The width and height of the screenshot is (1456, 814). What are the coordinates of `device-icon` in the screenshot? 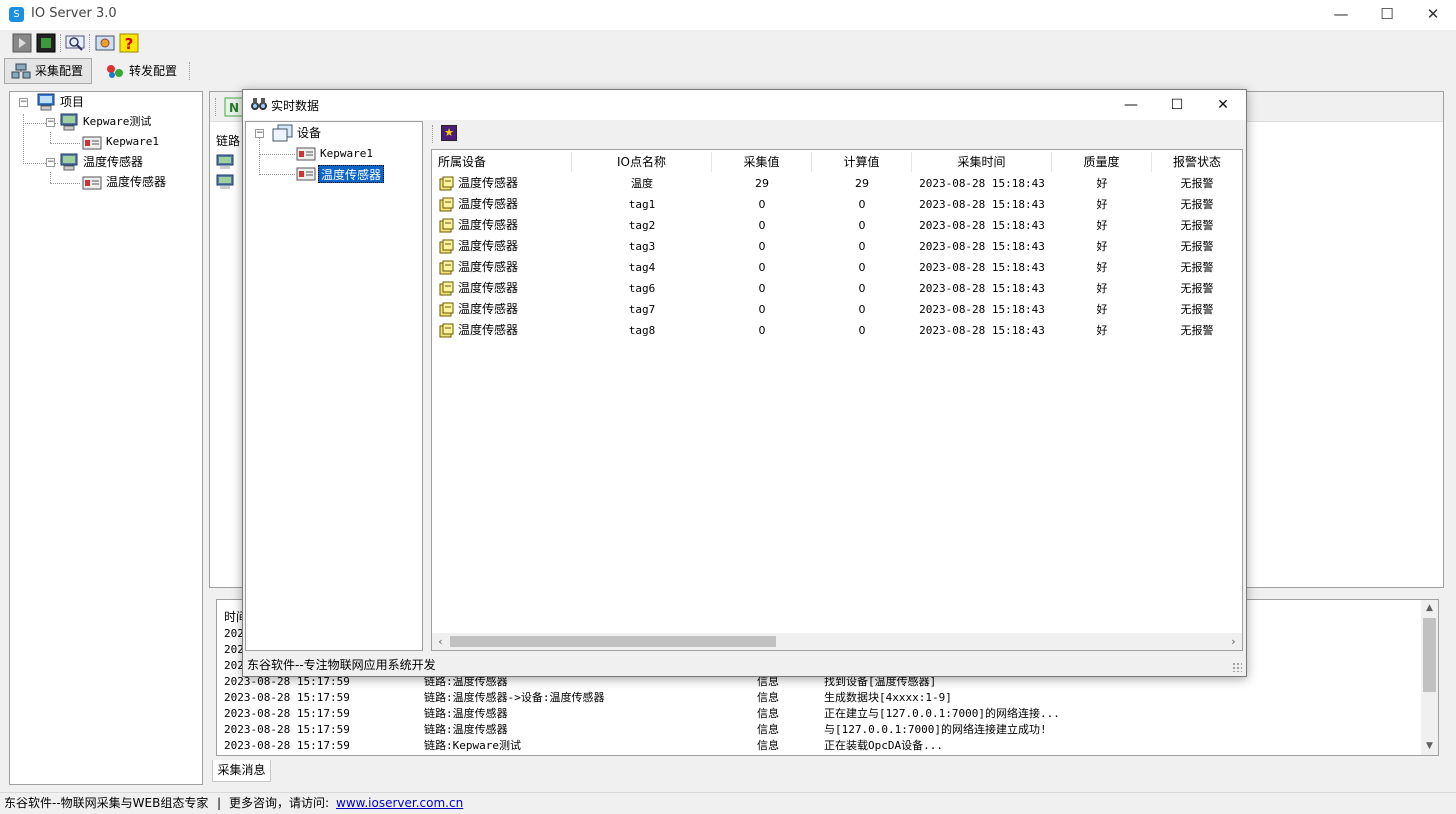 It's located at (306, 174).